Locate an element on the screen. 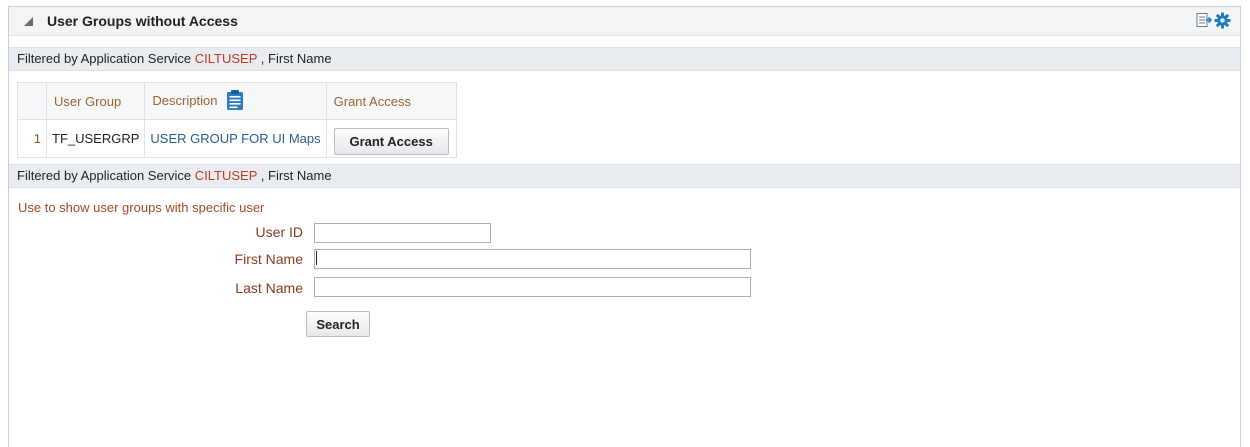 The width and height of the screenshot is (1250, 447). last-name-input is located at coordinates (532, 287).